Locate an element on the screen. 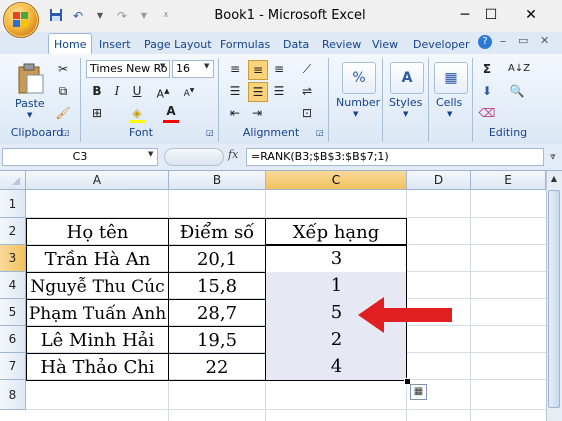 This screenshot has height=421, width=562. styles-dropdown-icon: ▼ is located at coordinates (405, 114).